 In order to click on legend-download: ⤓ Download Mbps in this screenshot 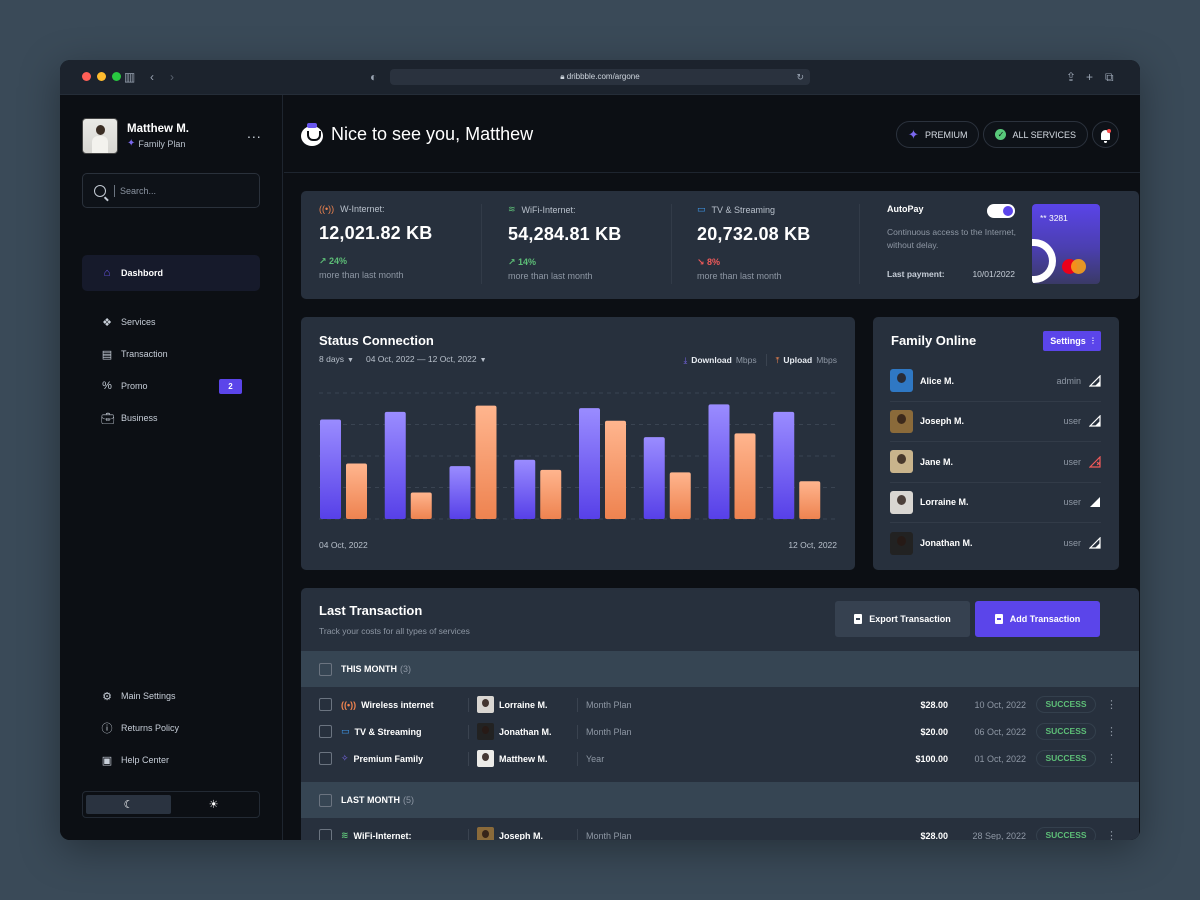, I will do `click(719, 360)`.